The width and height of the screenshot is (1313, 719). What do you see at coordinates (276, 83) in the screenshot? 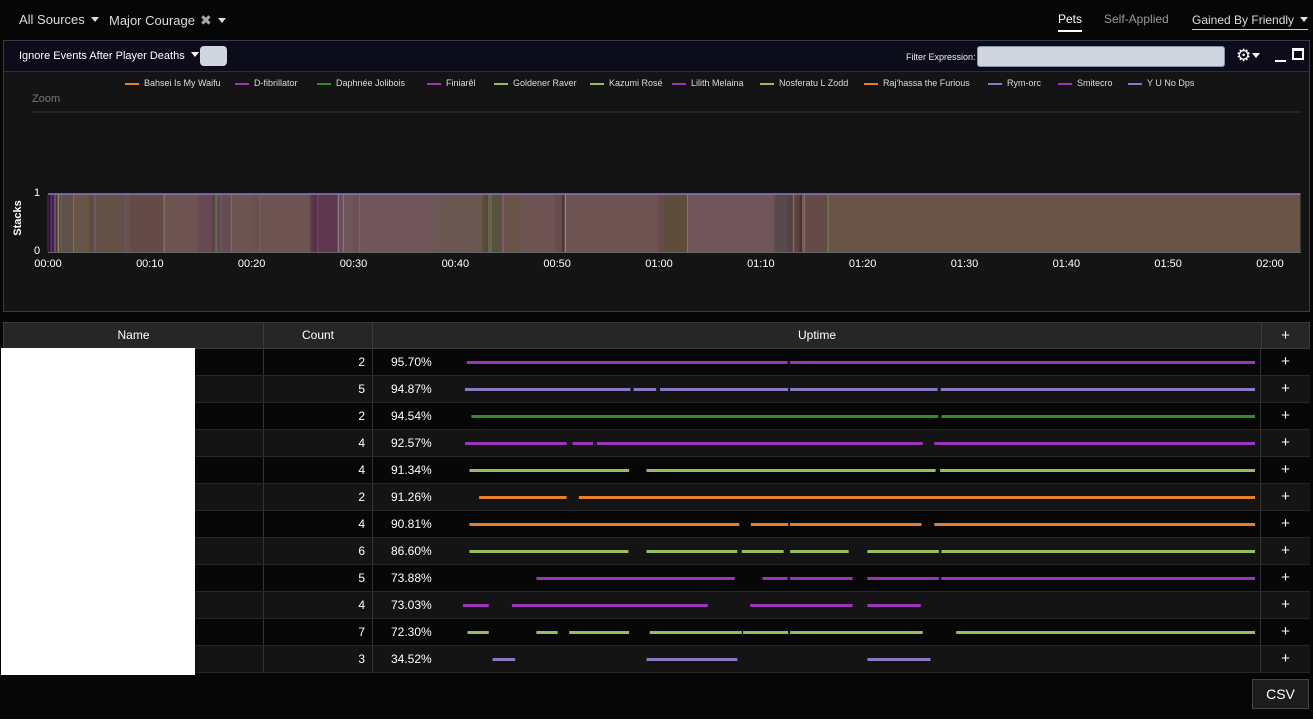
I see `legend-label: D-fibrillator` at bounding box center [276, 83].